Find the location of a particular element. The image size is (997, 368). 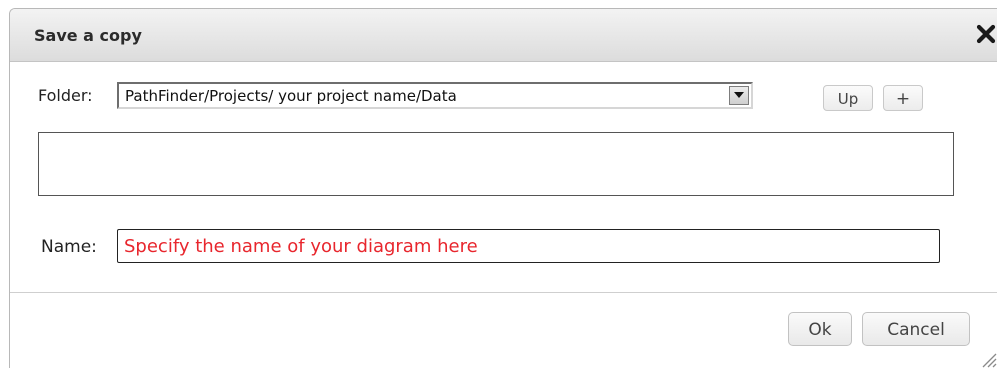

footer-divider is located at coordinates (503, 292).